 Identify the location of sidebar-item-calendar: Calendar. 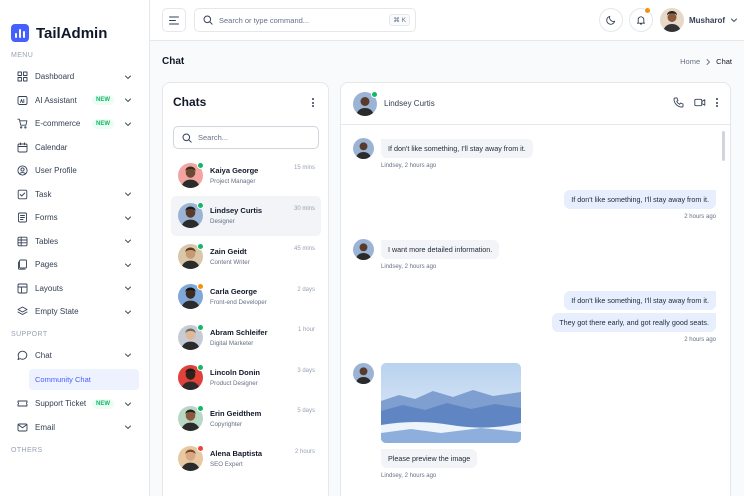
(74, 148).